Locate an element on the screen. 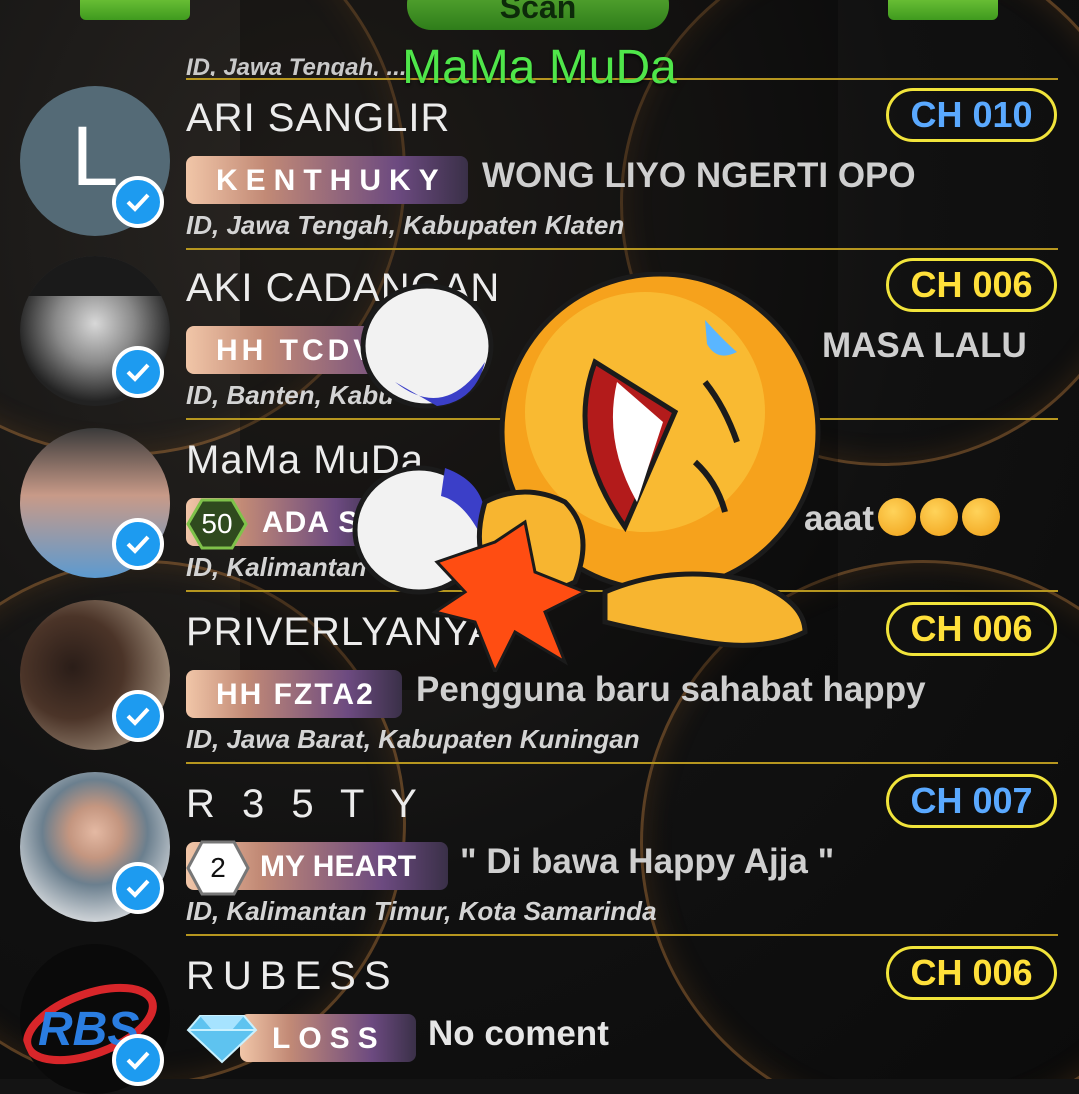 The image size is (1079, 1094). user-badge: HH FZTA2 is located at coordinates (294, 694).